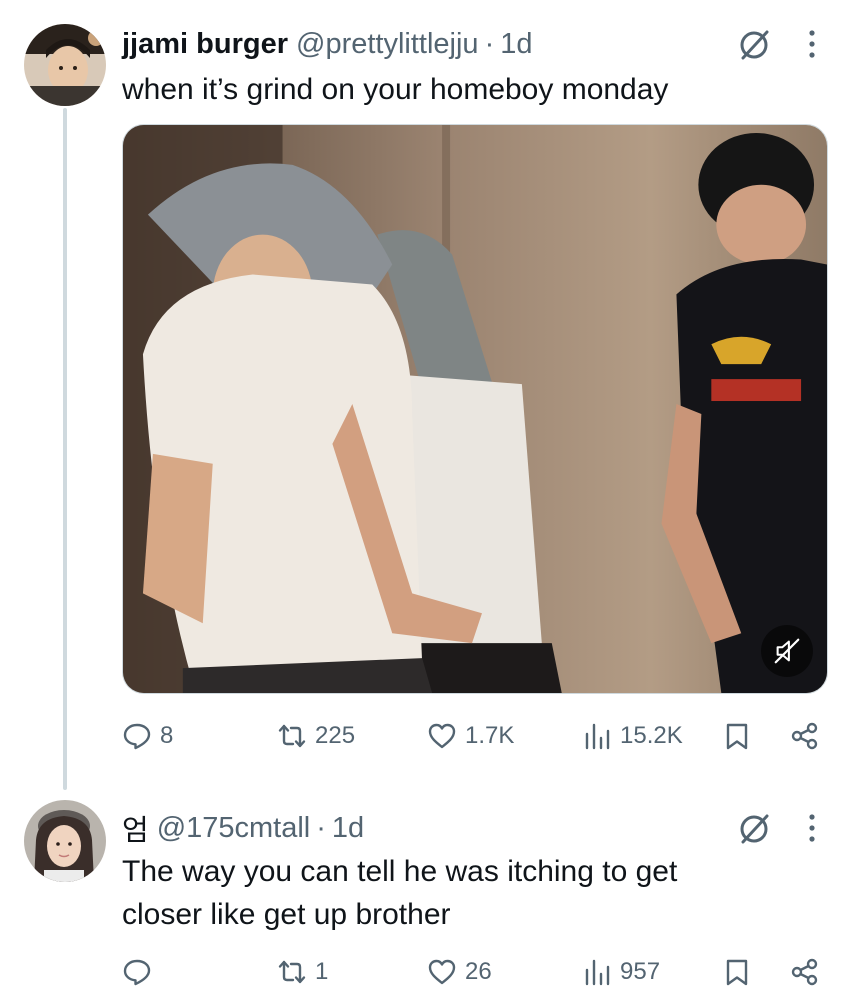 This screenshot has height=997, width=852. I want to click on tweet-header: jjami burger @prettylittlejju · 1d, so click(327, 44).